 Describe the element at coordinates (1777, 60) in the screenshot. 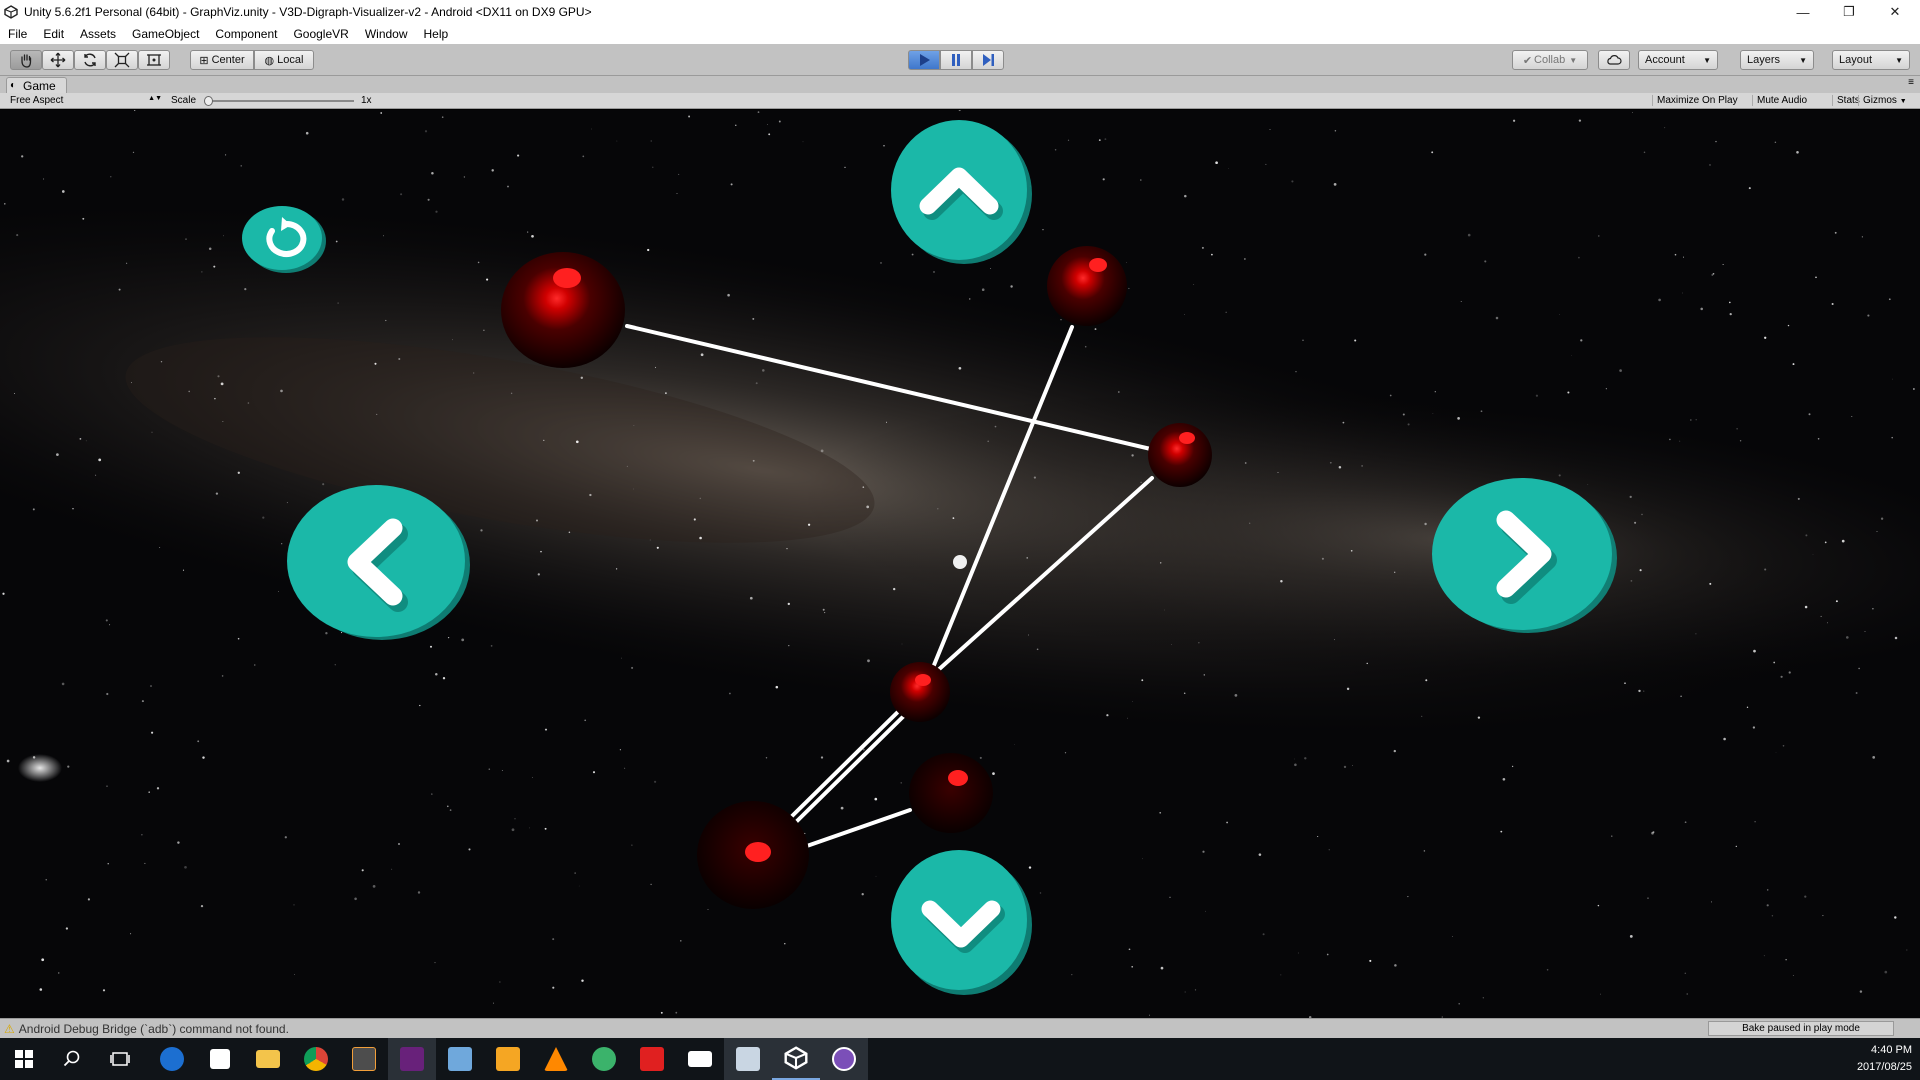

I see `layers-dropdown: Layers ▼` at that location.